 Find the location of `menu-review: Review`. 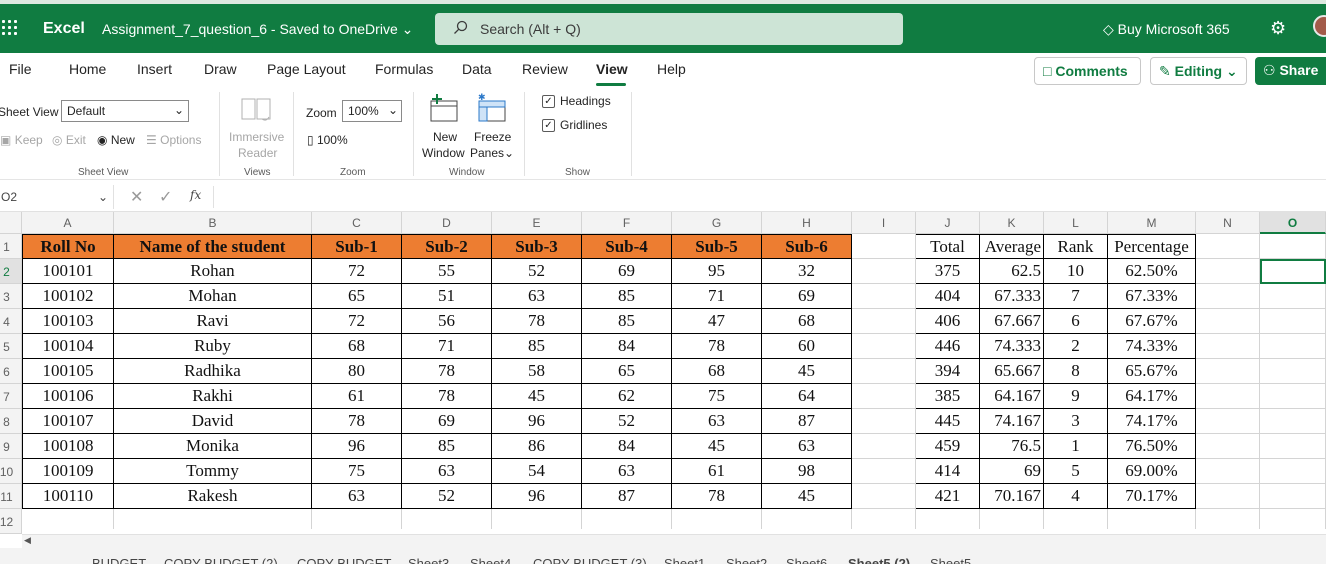

menu-review: Review is located at coordinates (545, 69).